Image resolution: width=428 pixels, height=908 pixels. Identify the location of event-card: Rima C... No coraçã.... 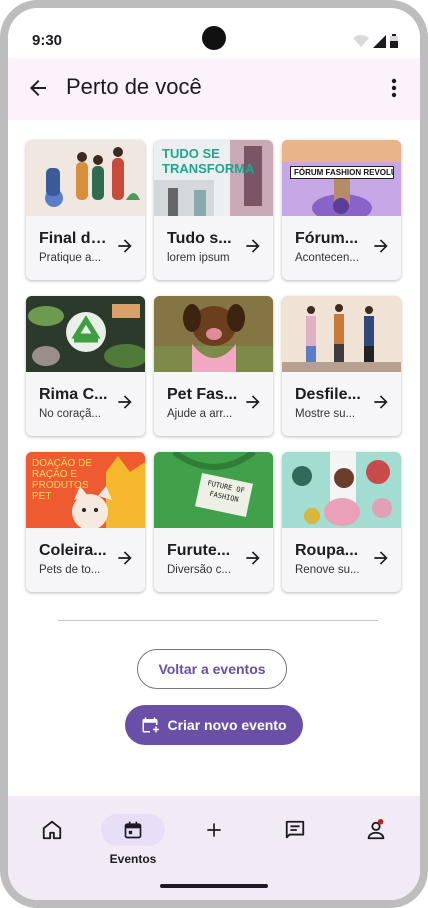
(85, 366).